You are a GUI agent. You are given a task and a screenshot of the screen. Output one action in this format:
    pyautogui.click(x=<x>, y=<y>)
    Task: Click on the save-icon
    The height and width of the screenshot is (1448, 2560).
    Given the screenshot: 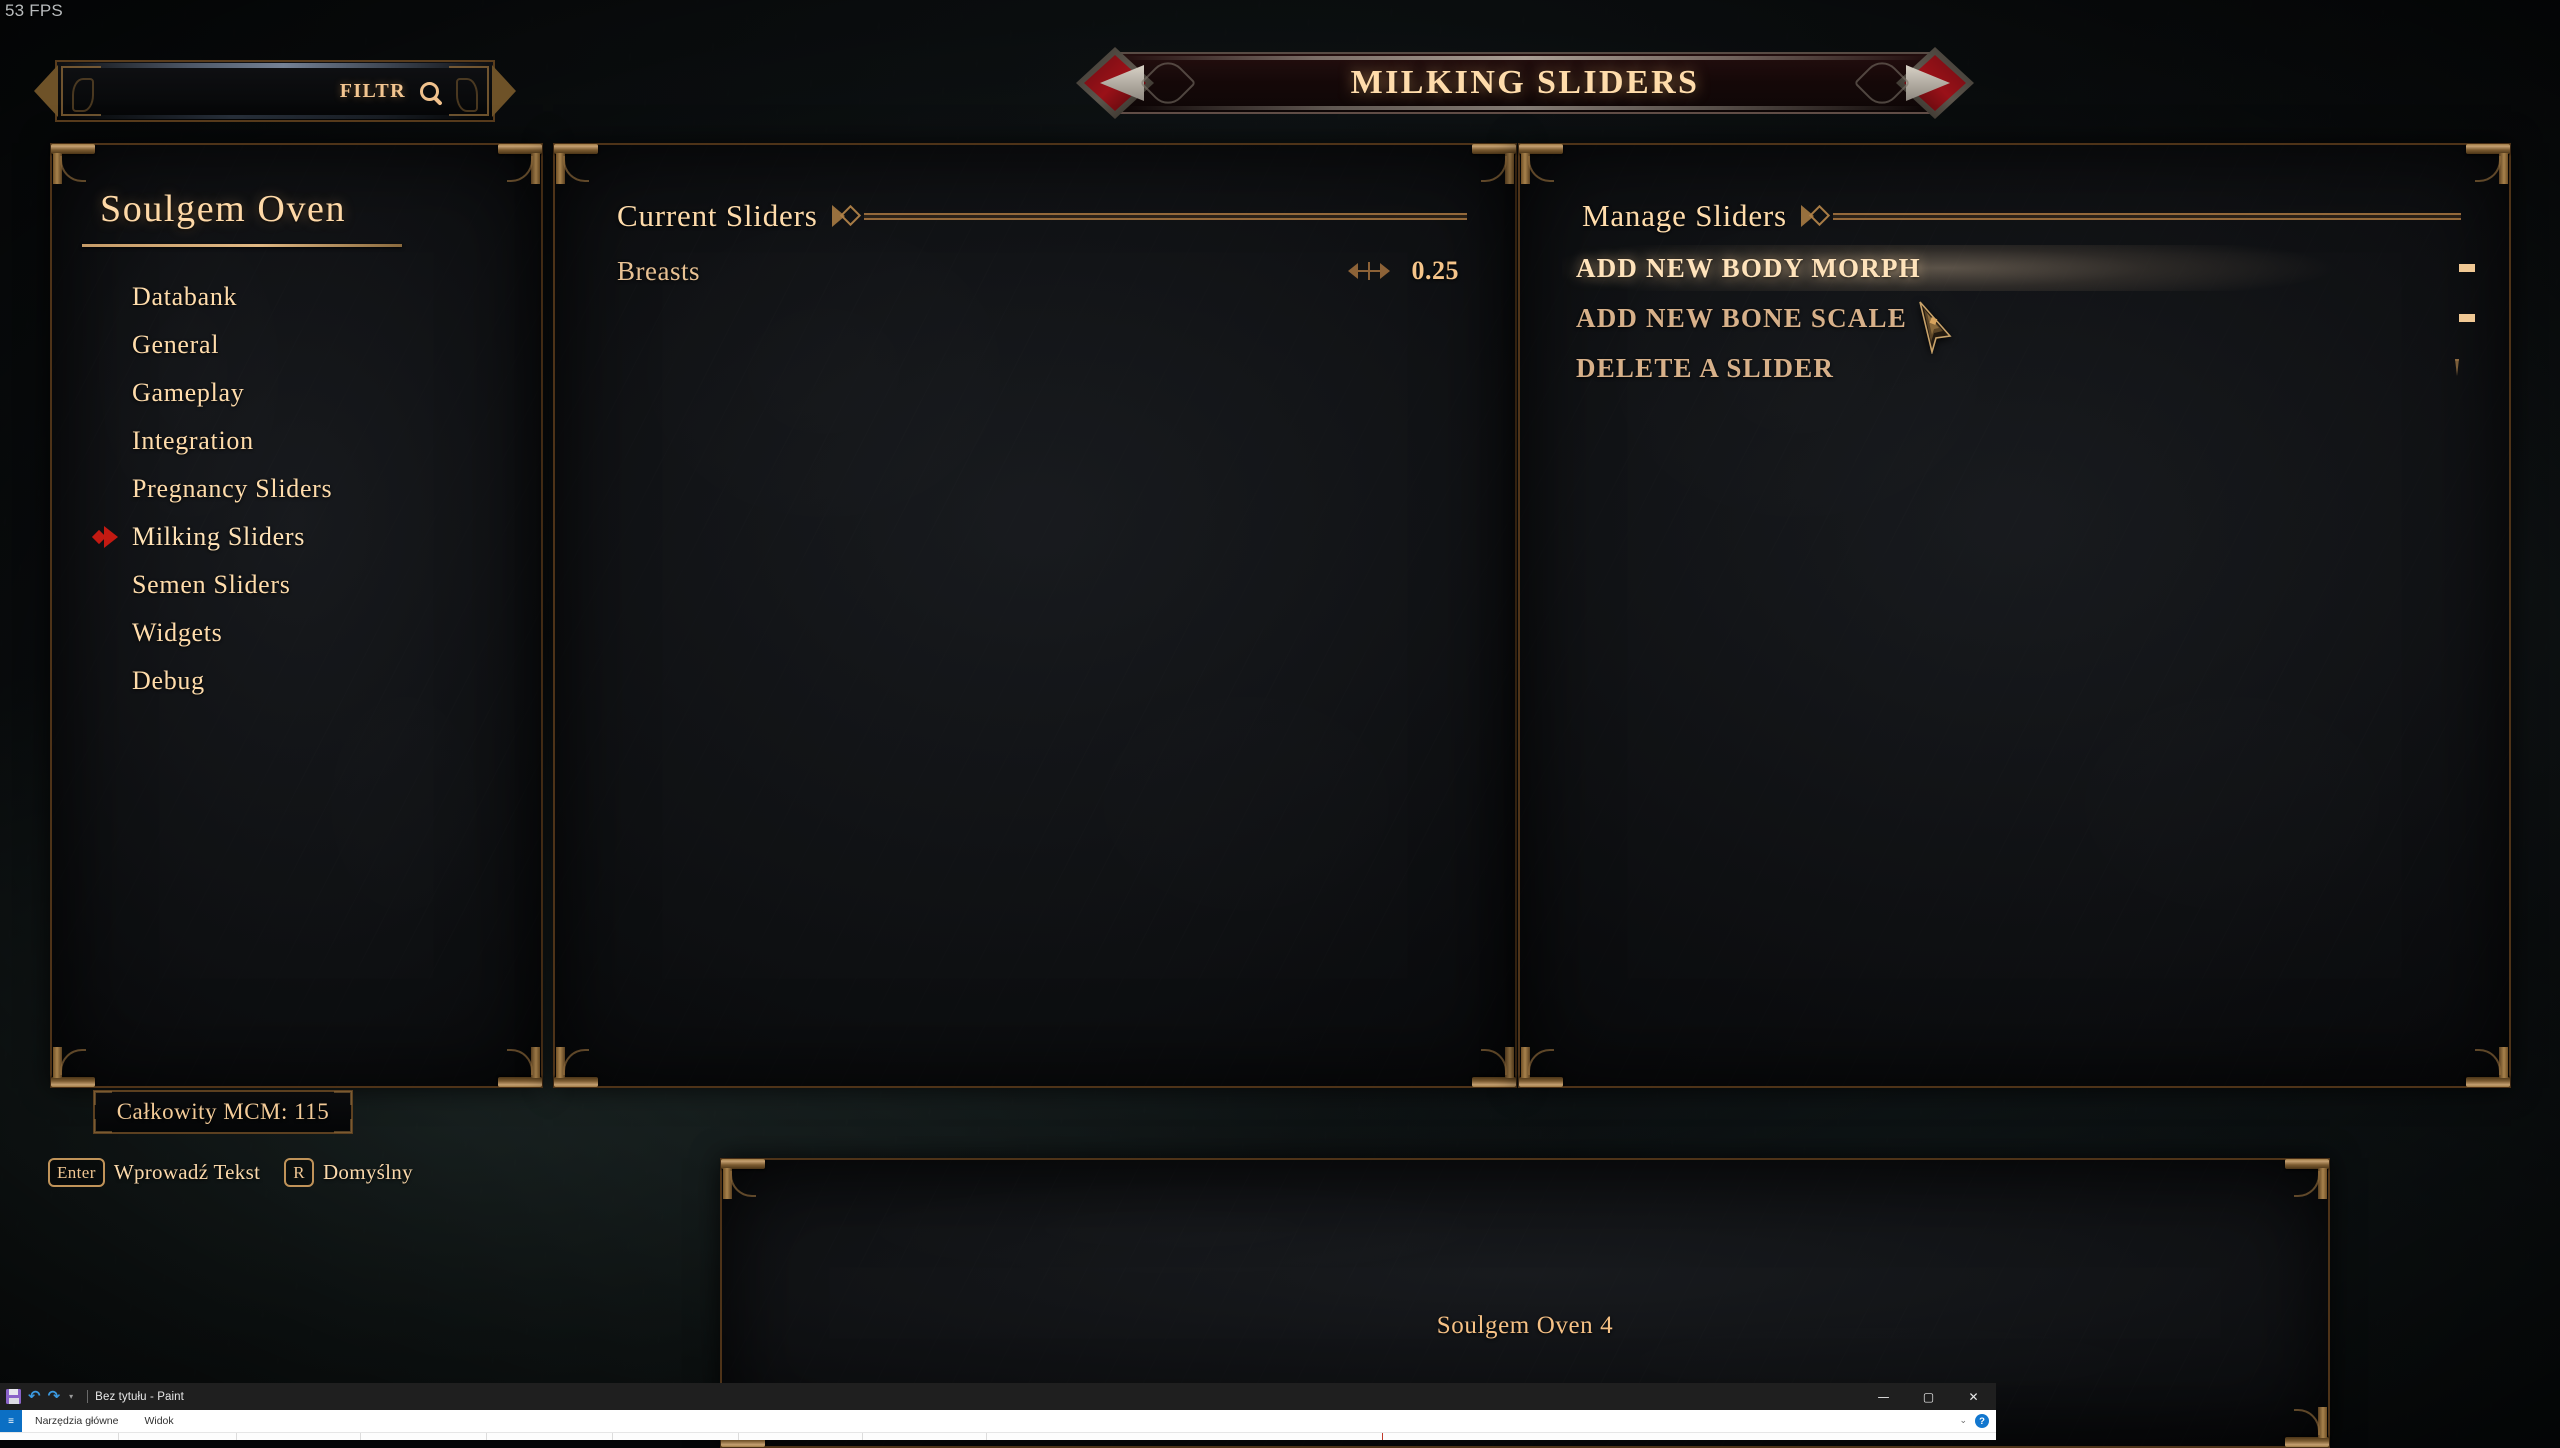 What is the action you would take?
    pyautogui.click(x=13, y=1396)
    